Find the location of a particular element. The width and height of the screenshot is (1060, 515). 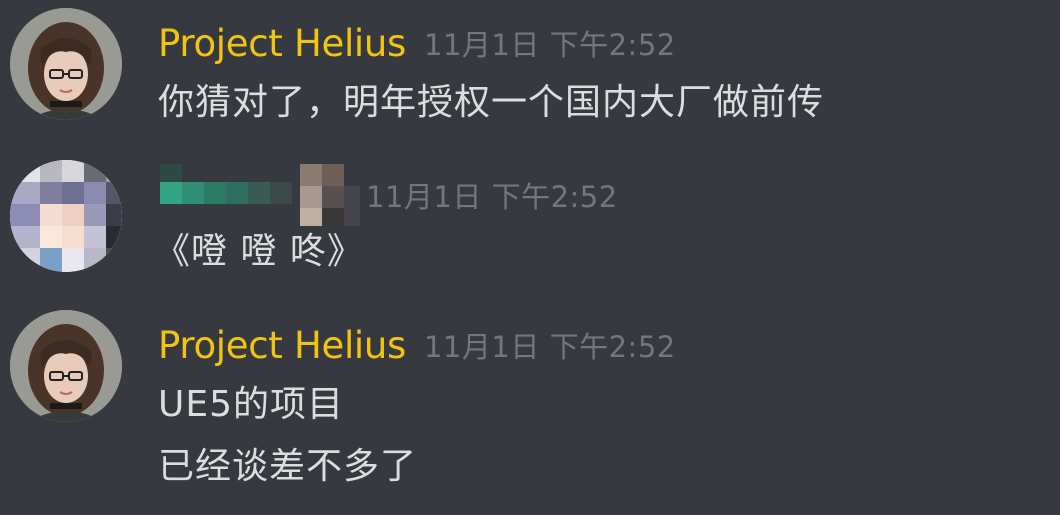

message-line: 已经谈差不多了 is located at coordinates (288, 466).